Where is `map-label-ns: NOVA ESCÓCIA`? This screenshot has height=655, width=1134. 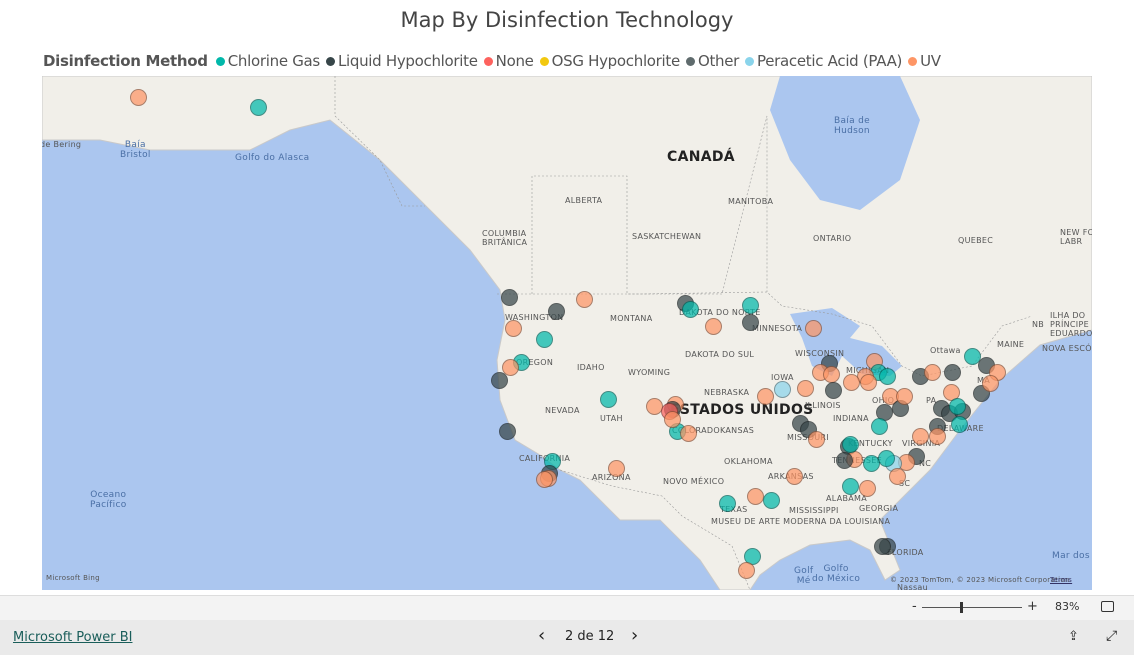
map-label-ns: NOVA ESCÓCIA is located at coordinates (1067, 348).